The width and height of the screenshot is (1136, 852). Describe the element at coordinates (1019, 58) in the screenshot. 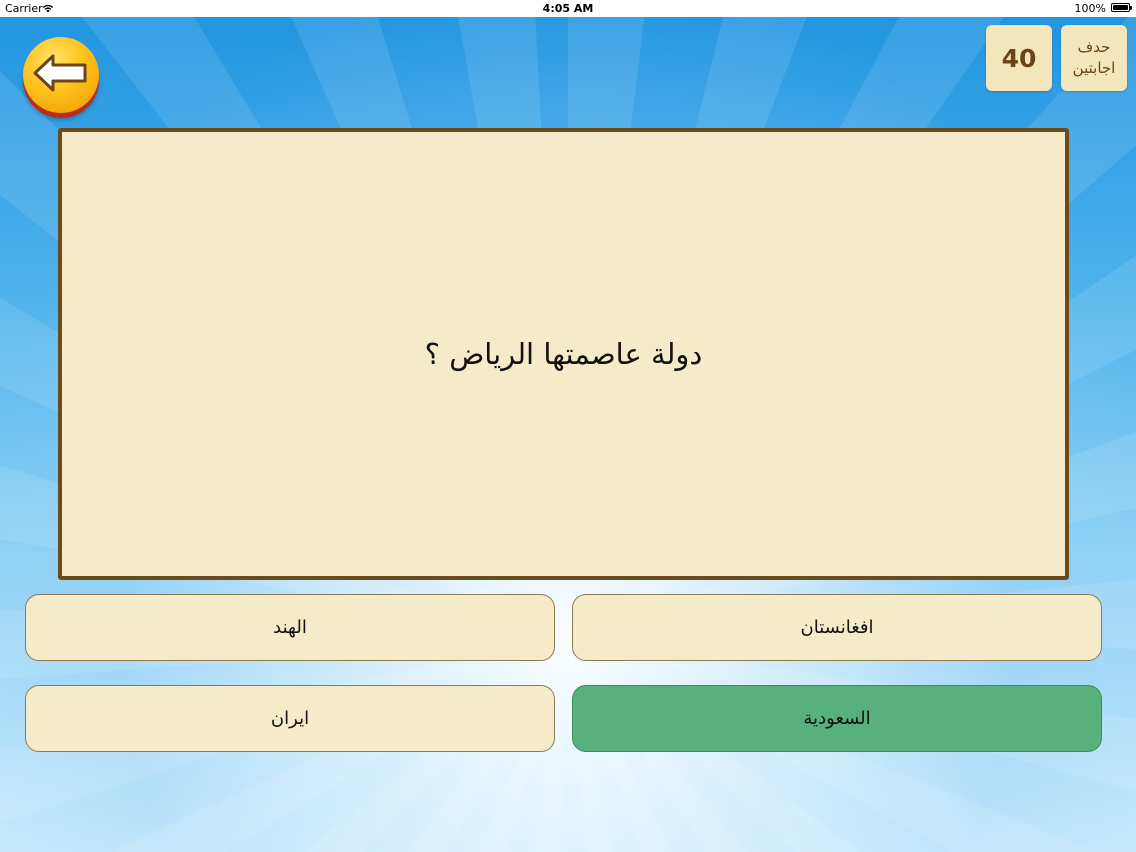

I see `score-counter: 40` at that location.